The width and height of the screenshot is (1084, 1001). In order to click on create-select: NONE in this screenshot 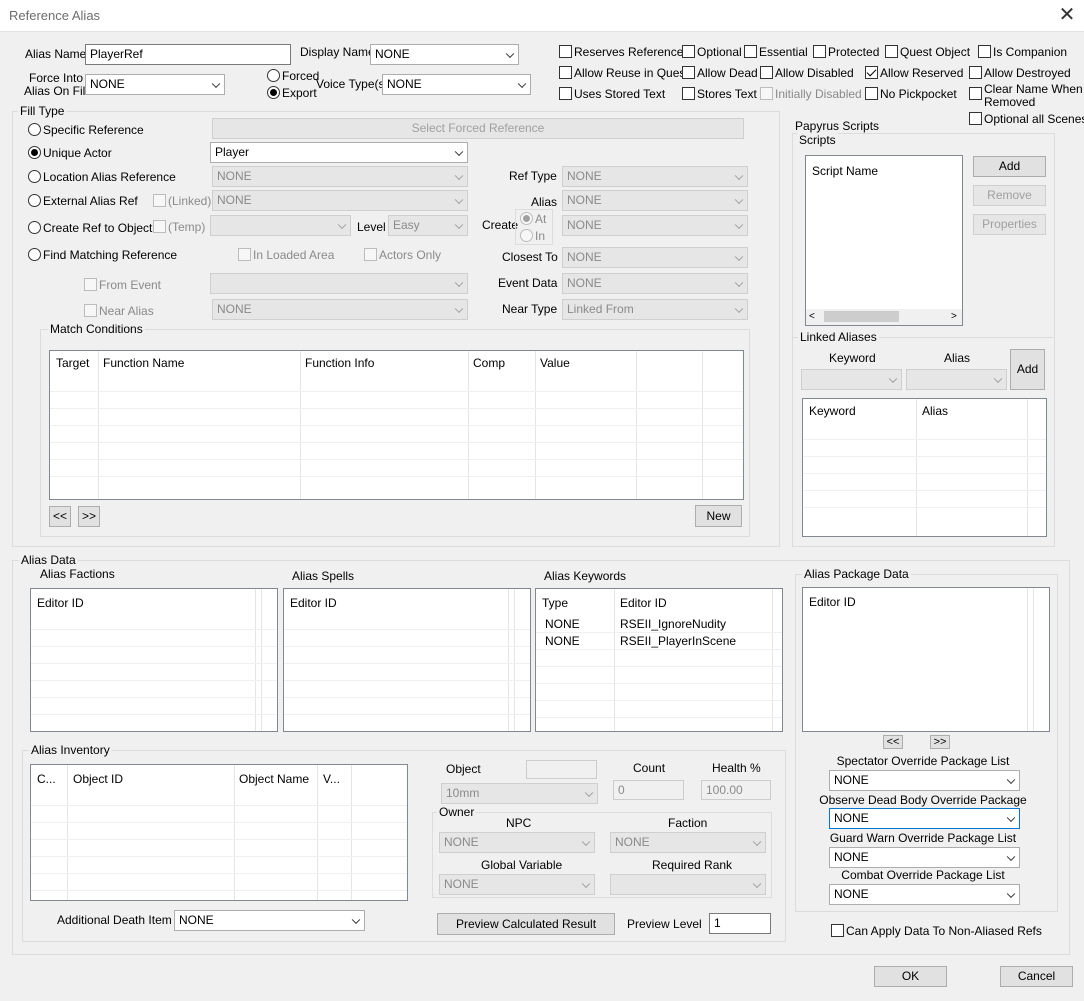, I will do `click(655, 225)`.